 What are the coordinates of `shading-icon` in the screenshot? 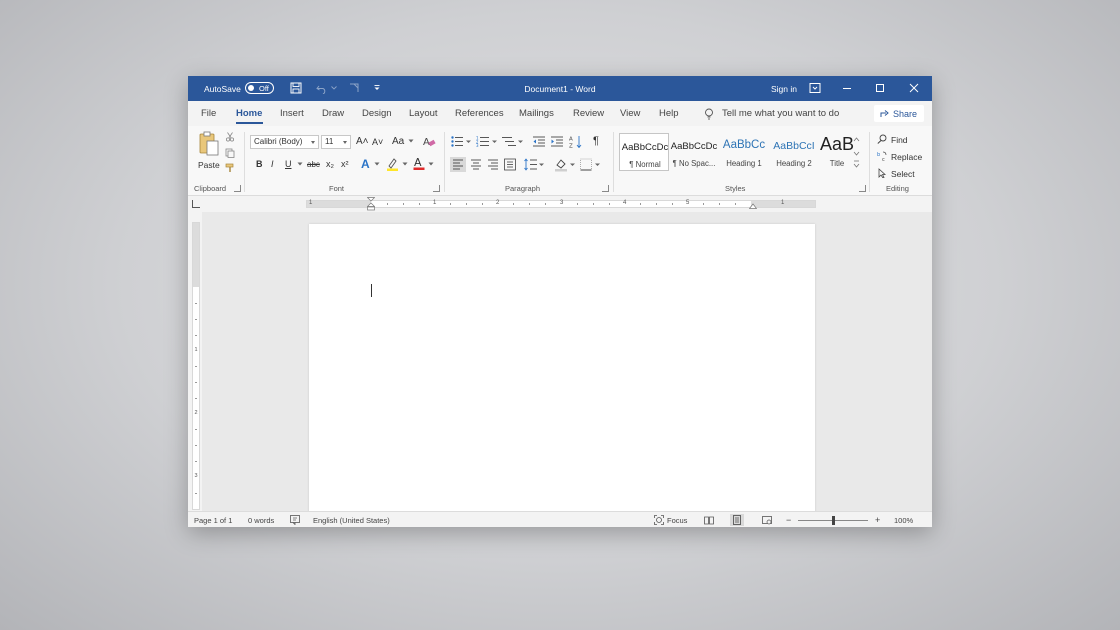 It's located at (565, 164).